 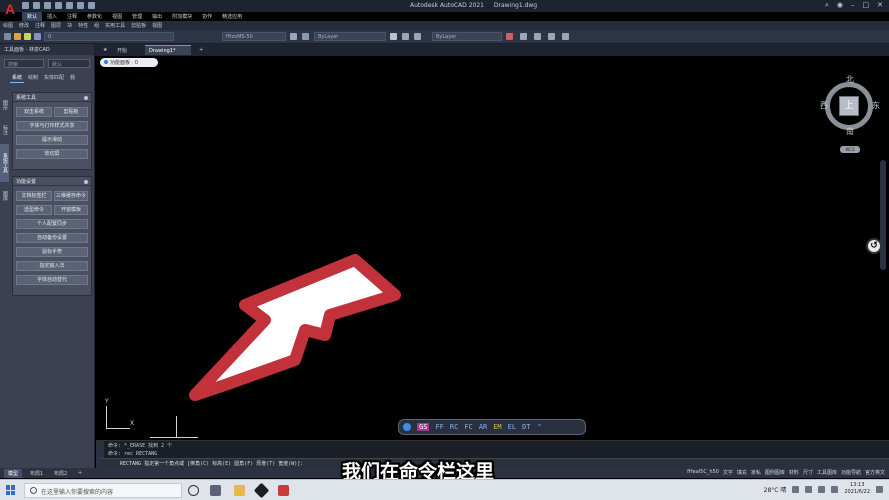 I want to click on save-icon, so click(x=47, y=5).